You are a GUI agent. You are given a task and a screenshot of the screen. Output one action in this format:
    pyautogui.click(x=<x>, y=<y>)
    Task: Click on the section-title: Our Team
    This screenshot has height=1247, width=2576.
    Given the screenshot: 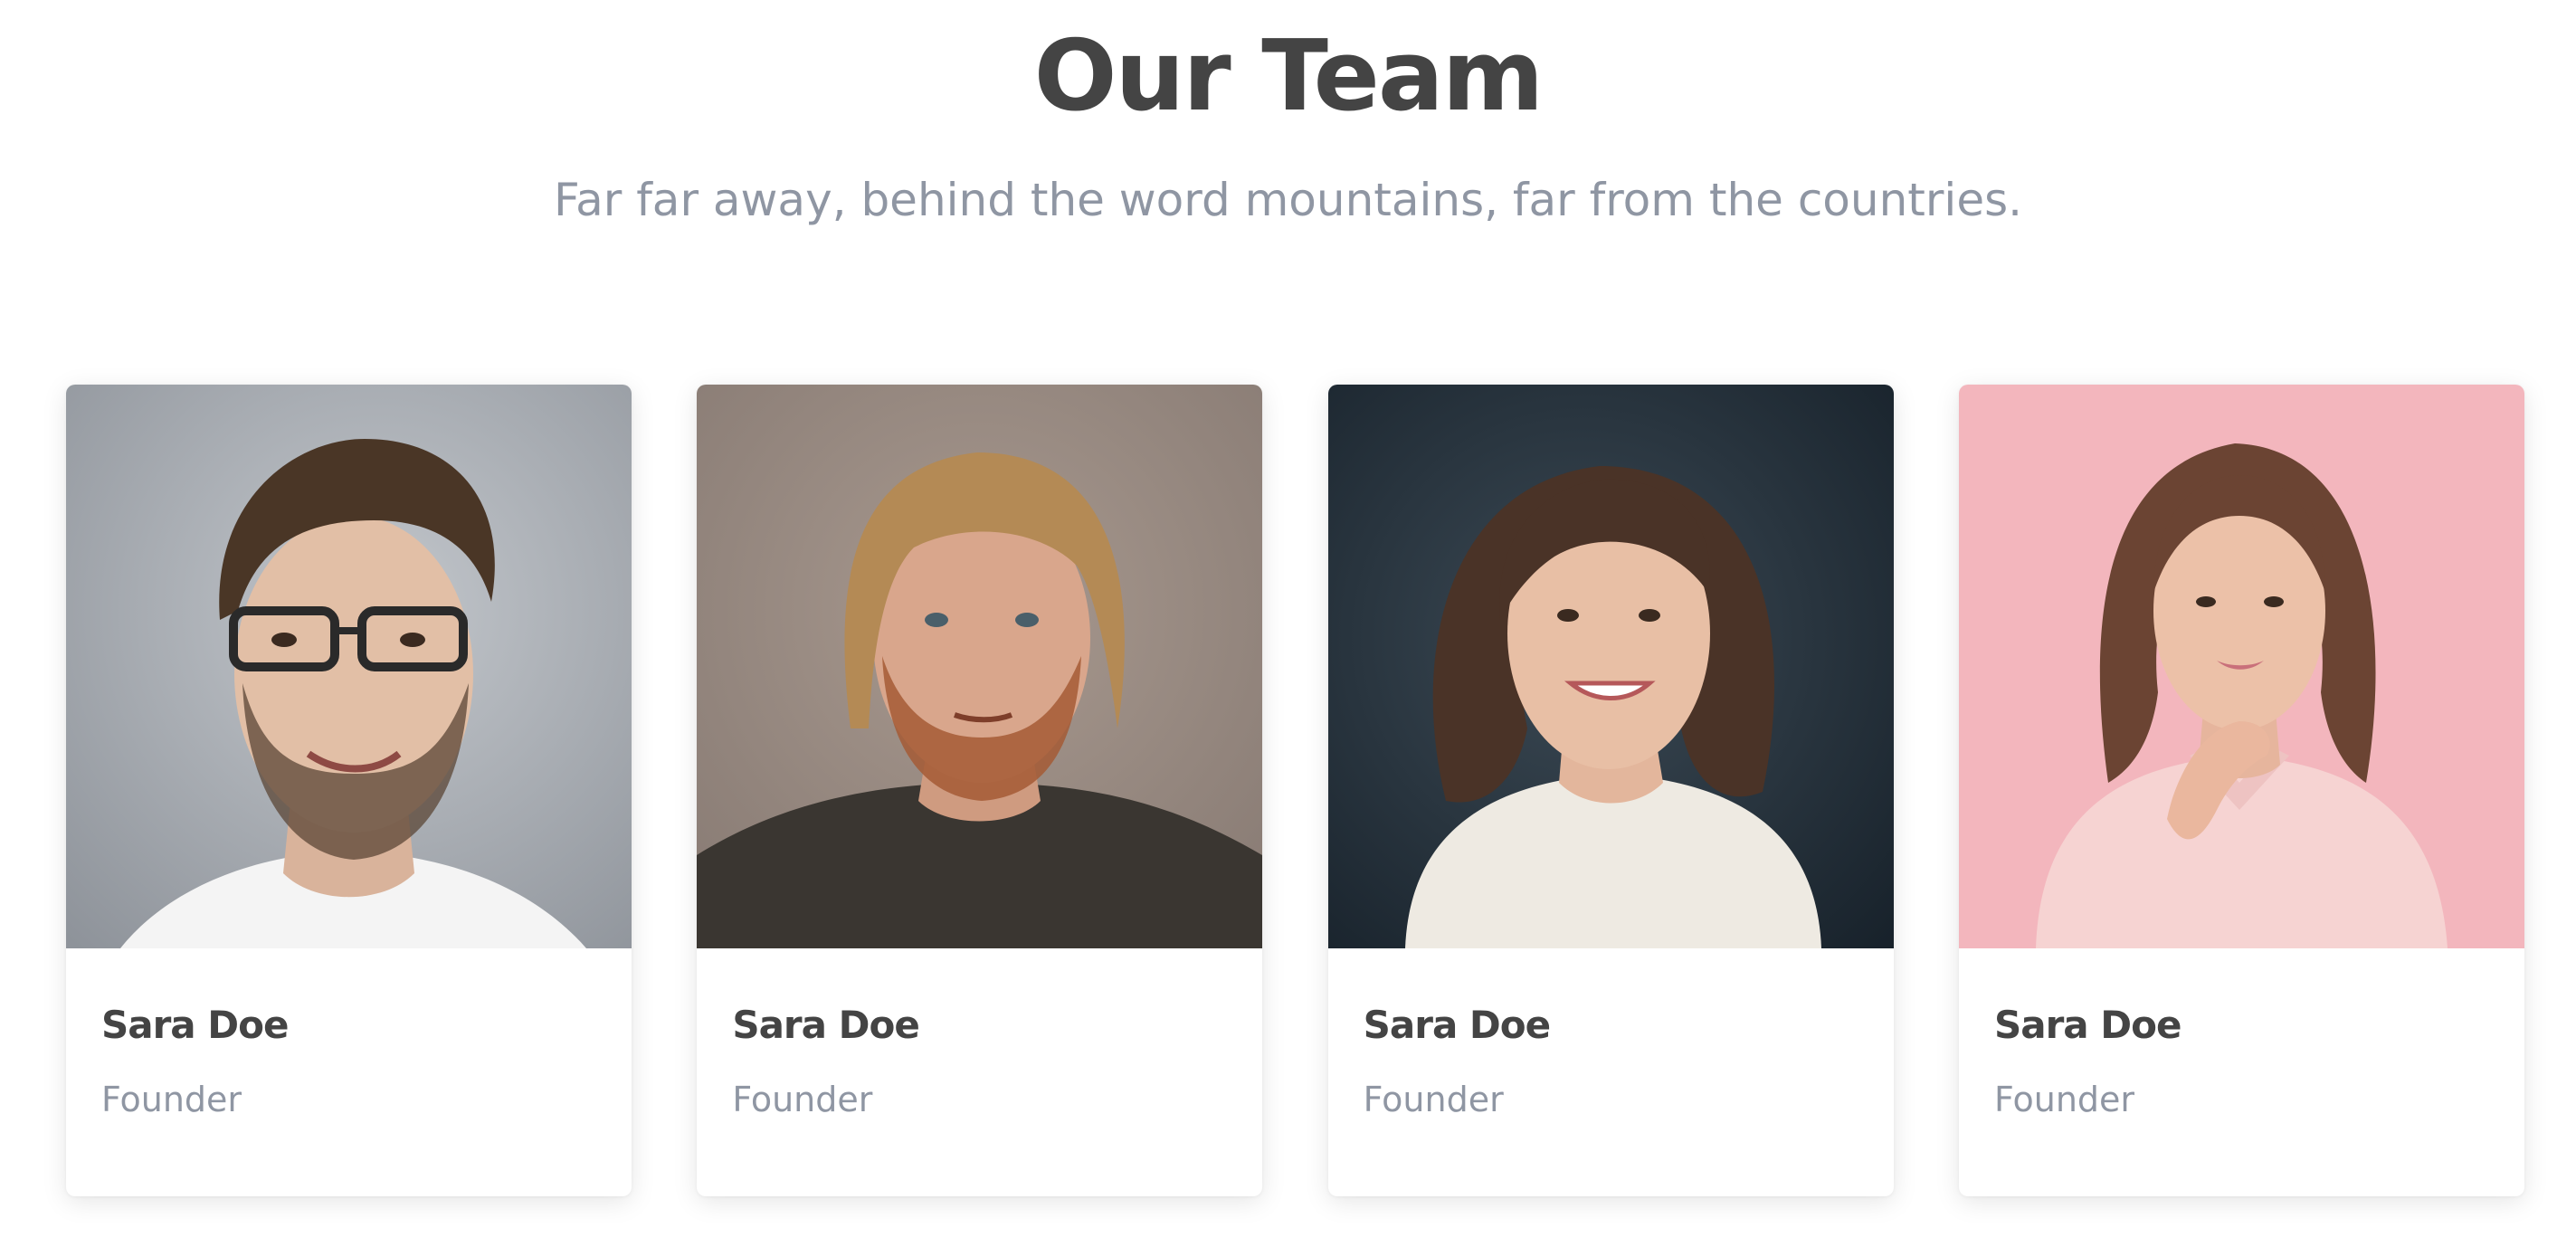 What is the action you would take?
    pyautogui.click(x=1289, y=76)
    